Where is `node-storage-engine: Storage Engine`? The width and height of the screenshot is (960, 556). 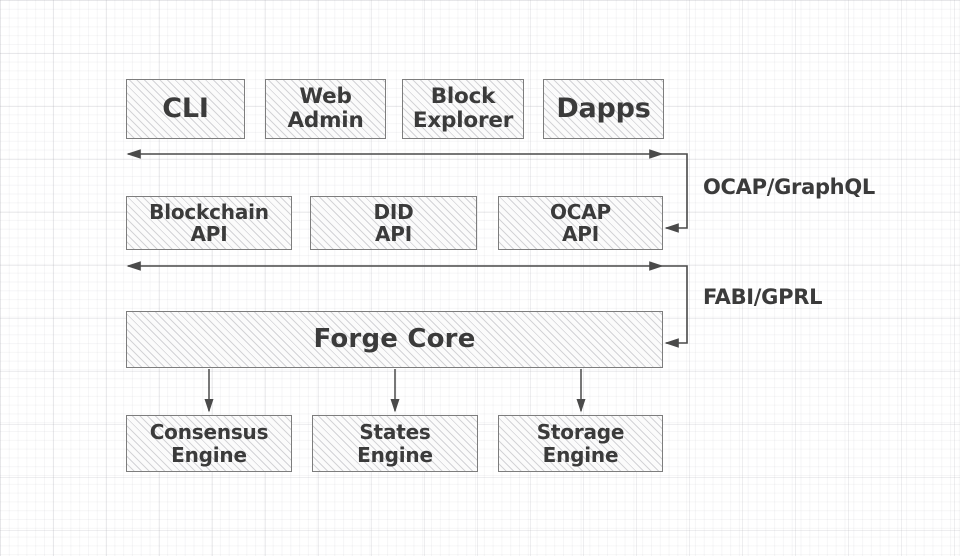
node-storage-engine: Storage Engine is located at coordinates (580, 443).